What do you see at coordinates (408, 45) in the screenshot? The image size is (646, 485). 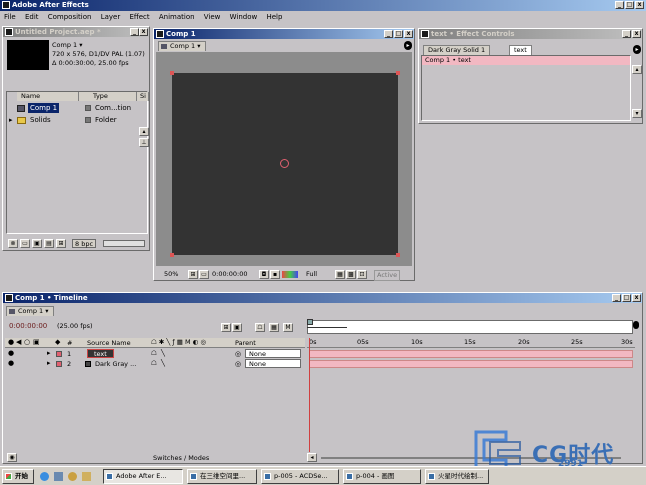 I see `comp-panel-menu-icon: ▸` at bounding box center [408, 45].